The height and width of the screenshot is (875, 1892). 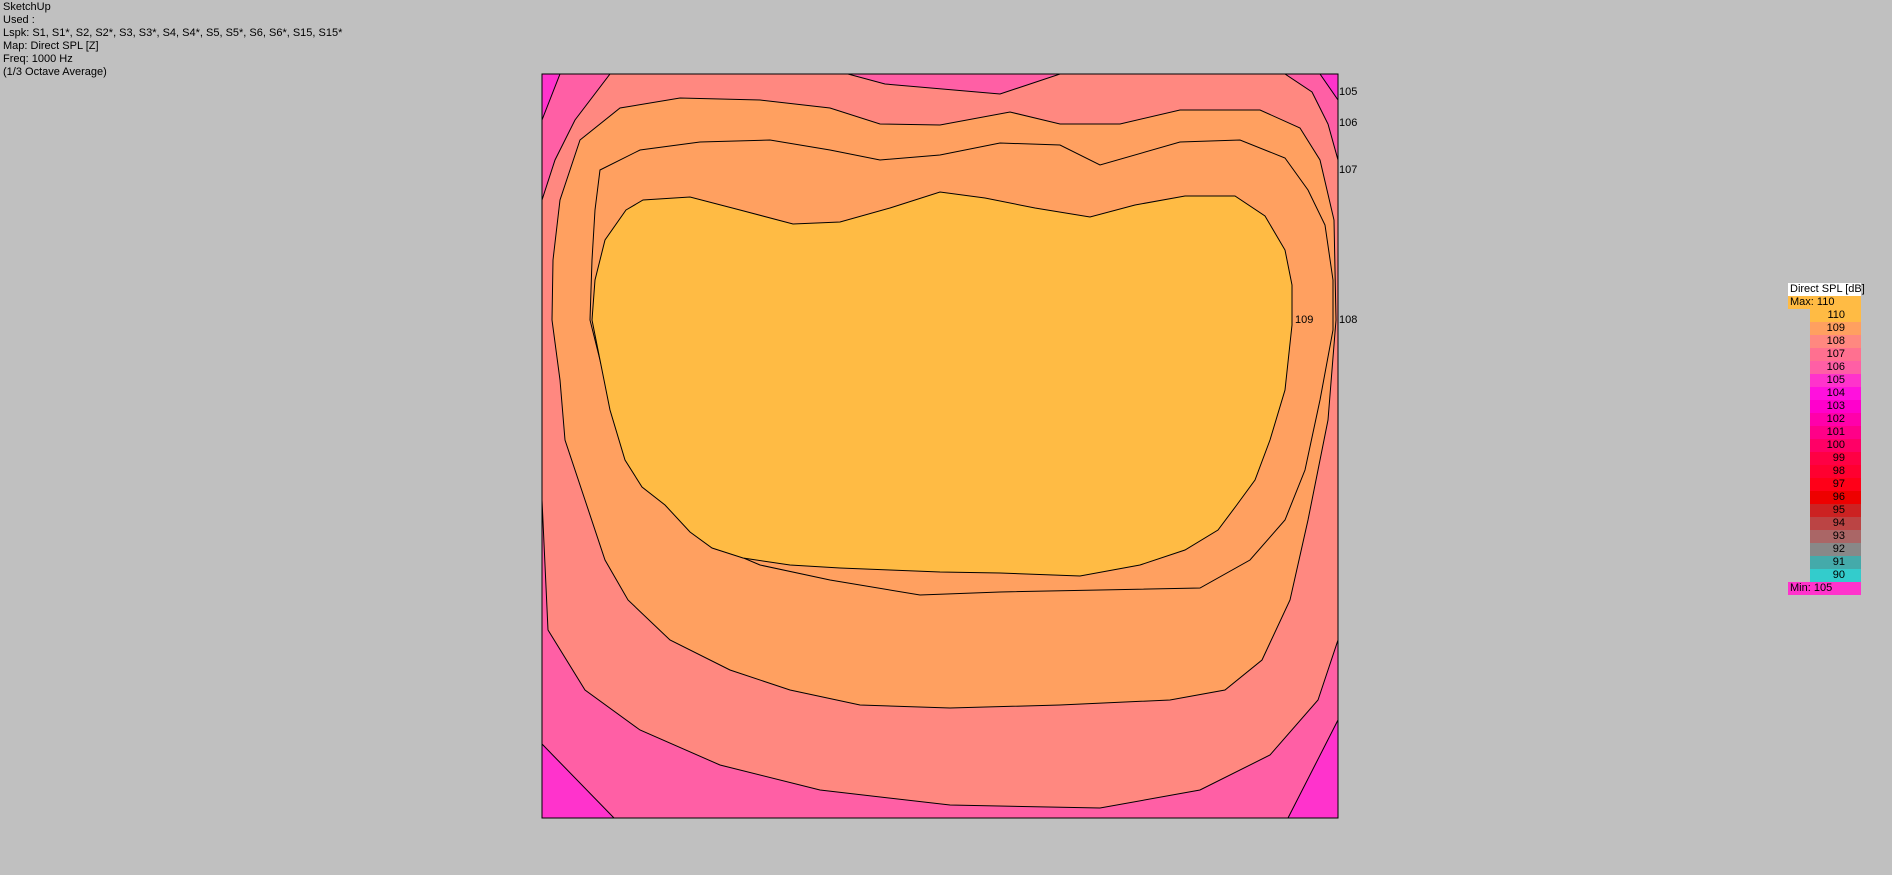 I want to click on legend-level-91: 91, so click(x=1835, y=562).